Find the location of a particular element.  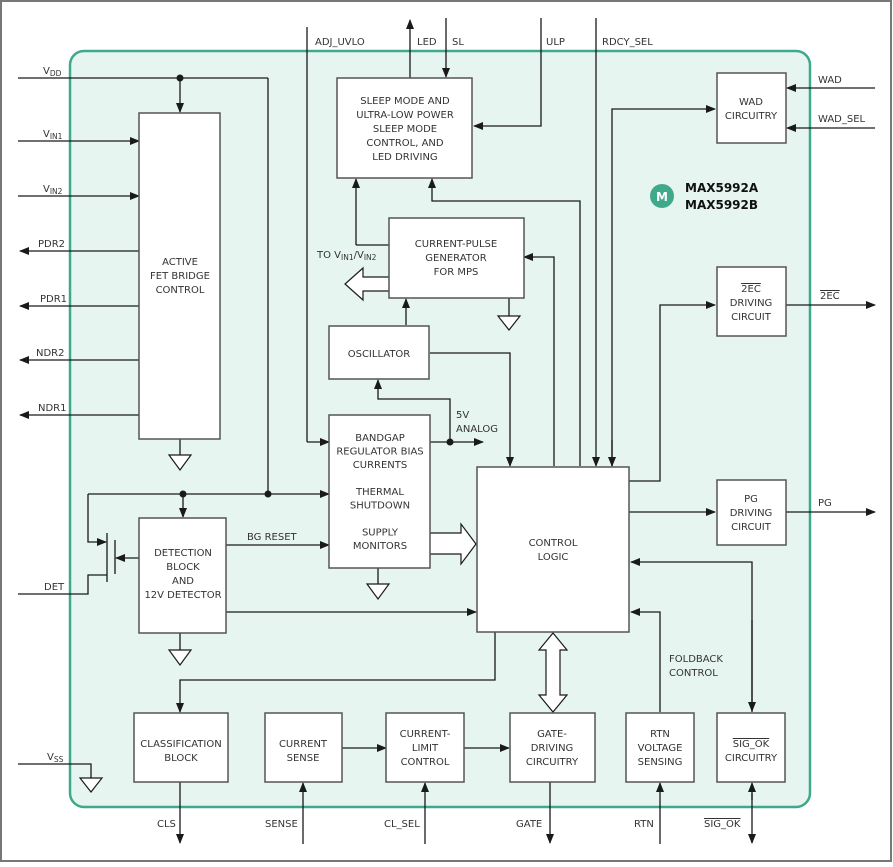

detection-label-line: BLOCK is located at coordinates (183, 567).